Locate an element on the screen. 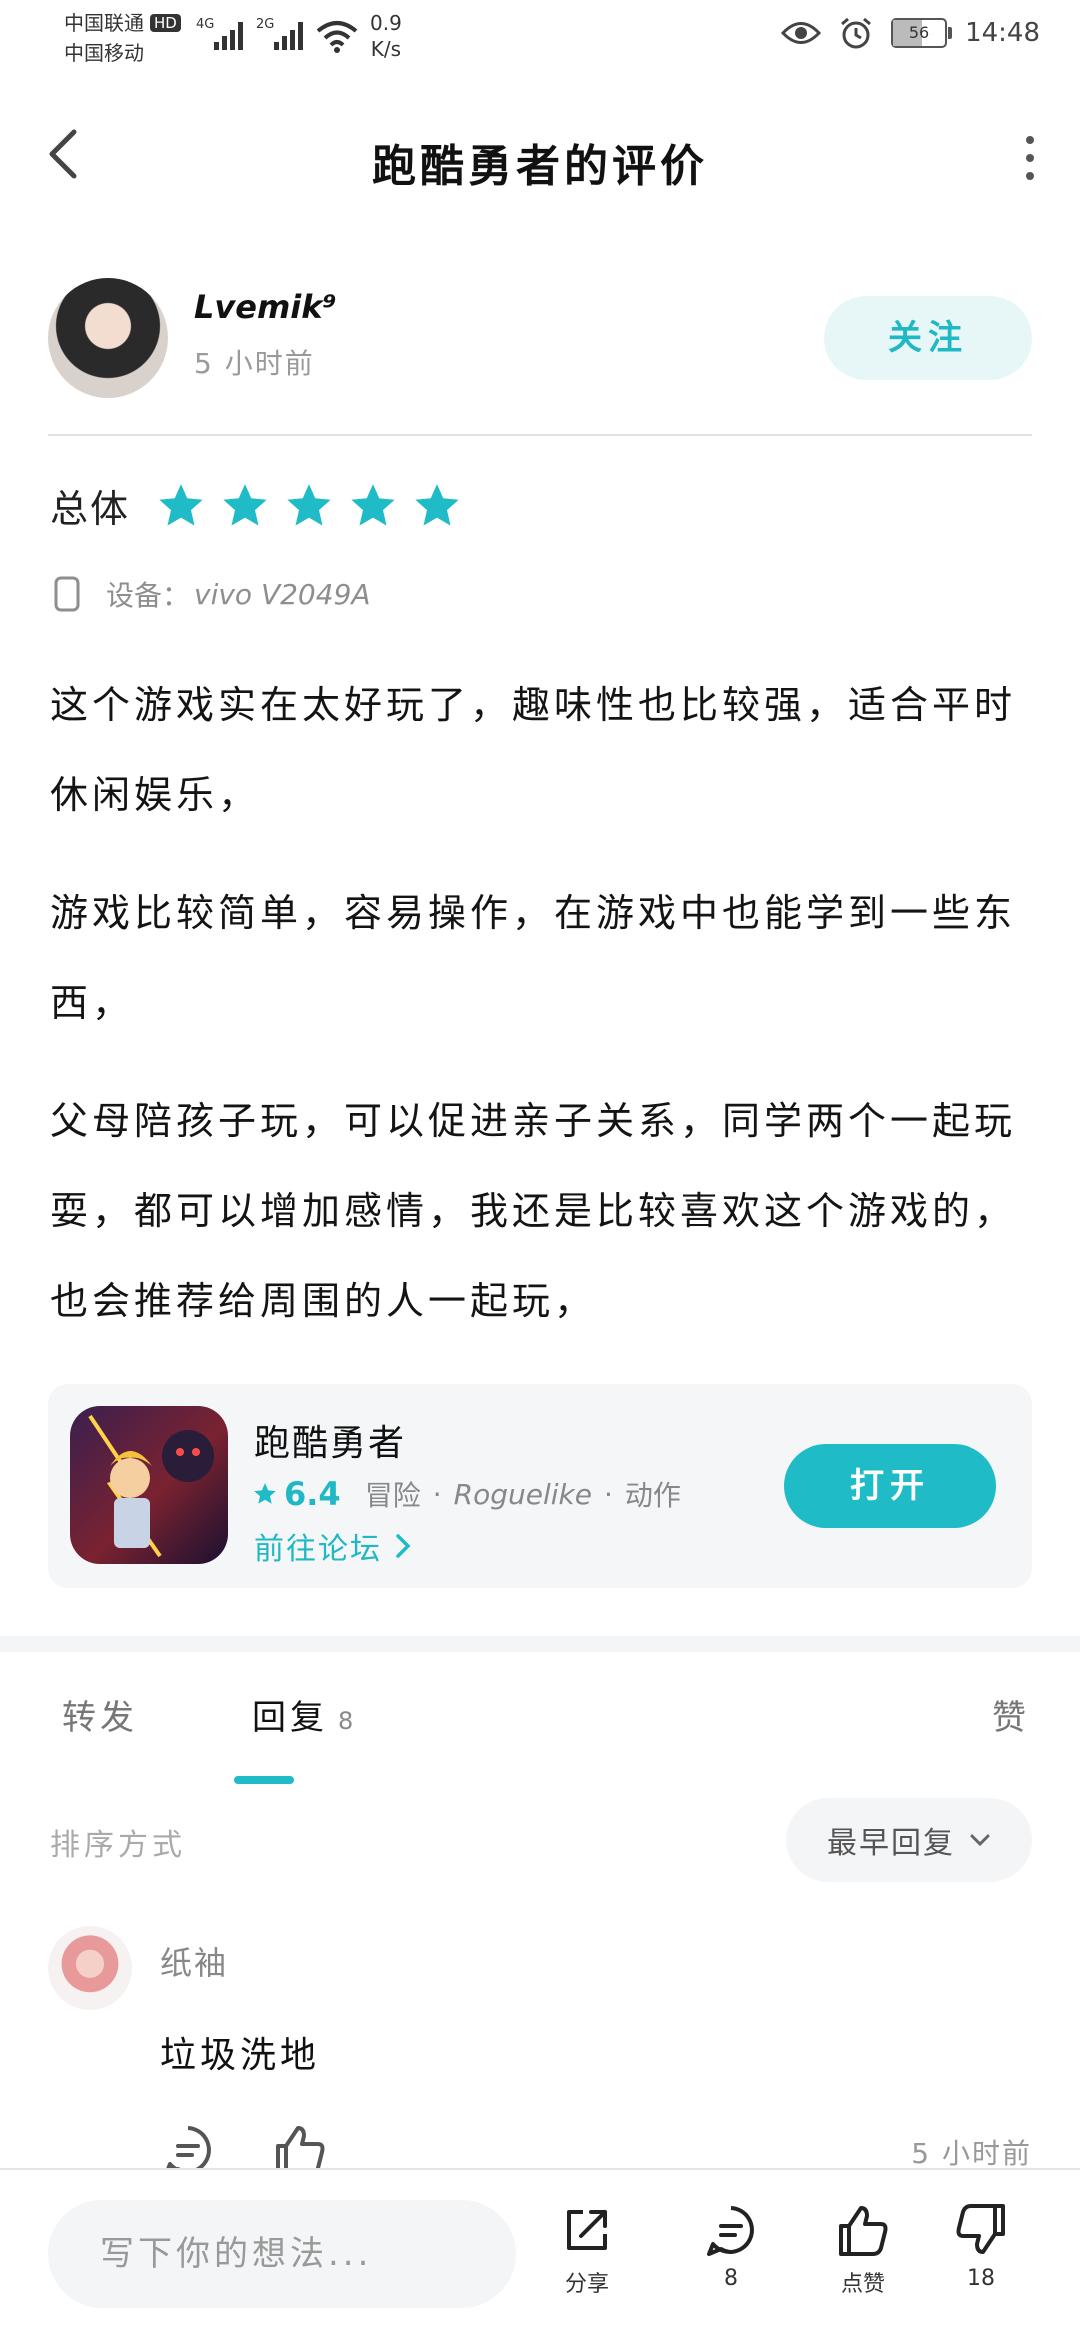 Image resolution: width=1080 pixels, height=2340 pixels. dislike-button: 18 is located at coordinates (981, 2246).